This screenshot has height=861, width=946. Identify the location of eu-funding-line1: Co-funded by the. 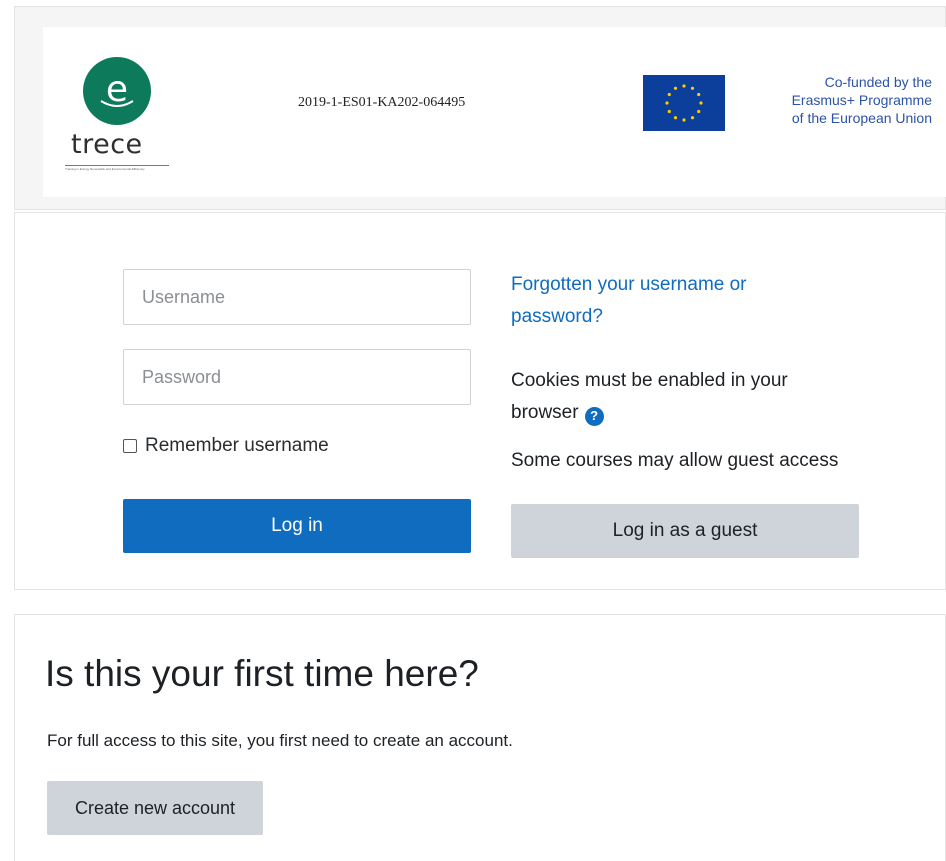
(878, 82).